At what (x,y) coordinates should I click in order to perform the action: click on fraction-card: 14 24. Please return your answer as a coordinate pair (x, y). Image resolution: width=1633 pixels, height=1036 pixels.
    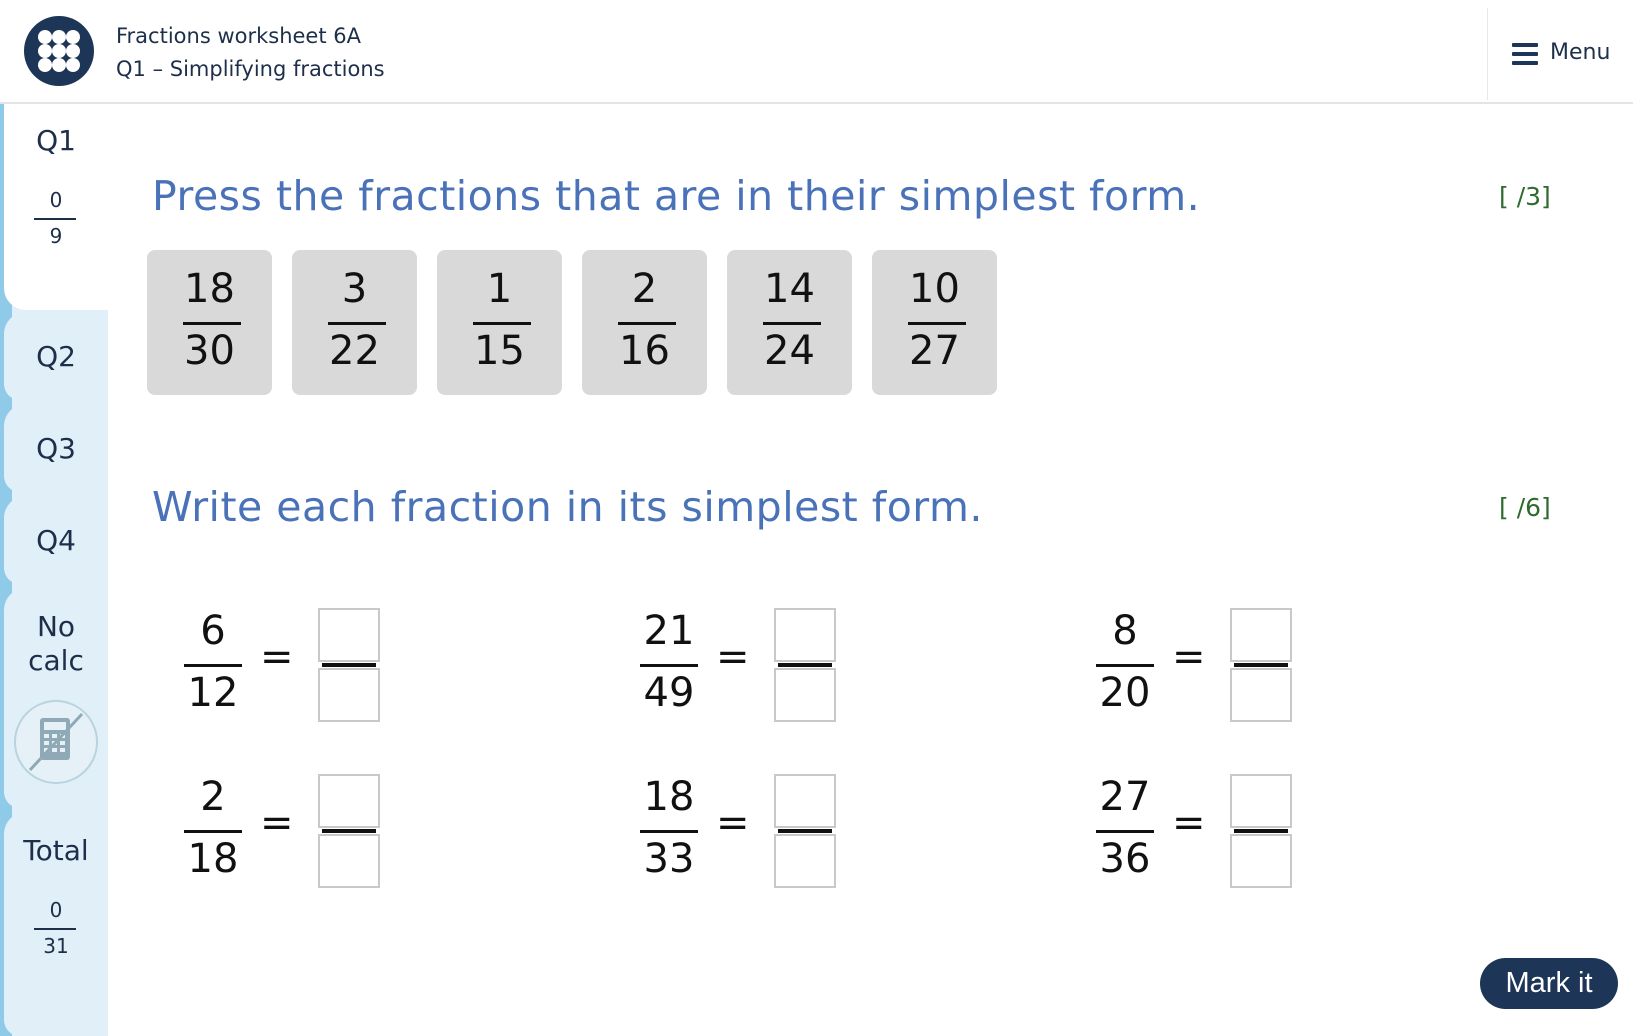
    Looking at the image, I should click on (789, 322).